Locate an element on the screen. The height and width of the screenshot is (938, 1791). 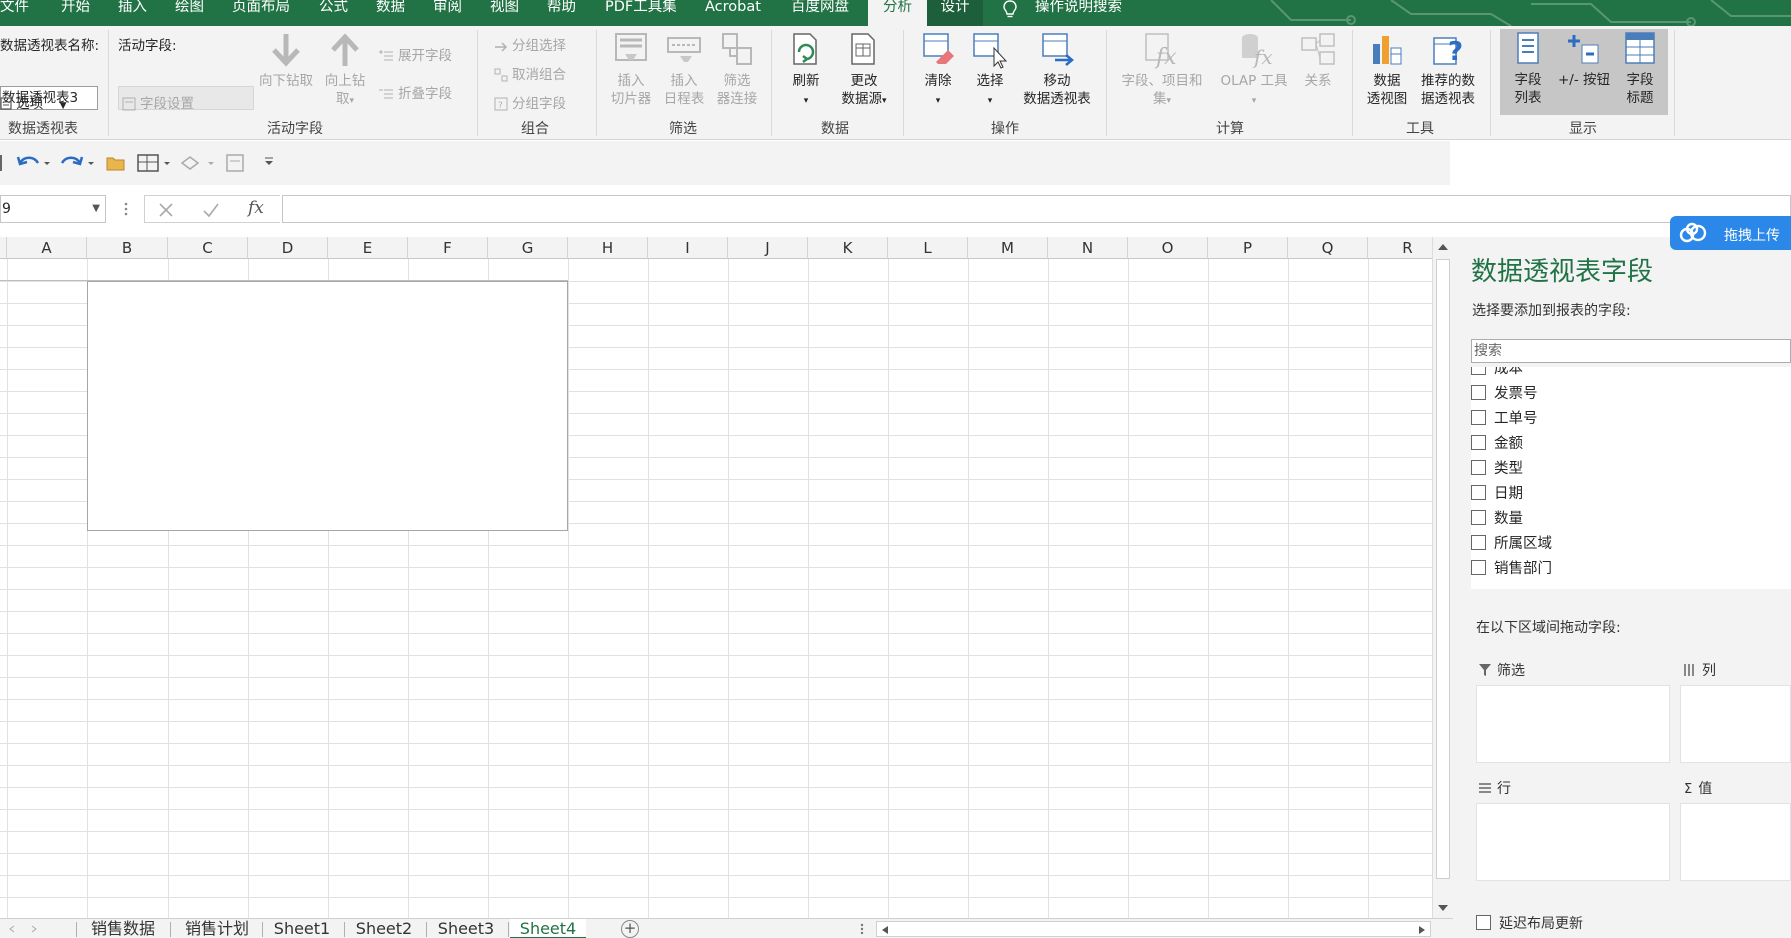
vertical-scroll-thumb is located at coordinates (1443, 569).